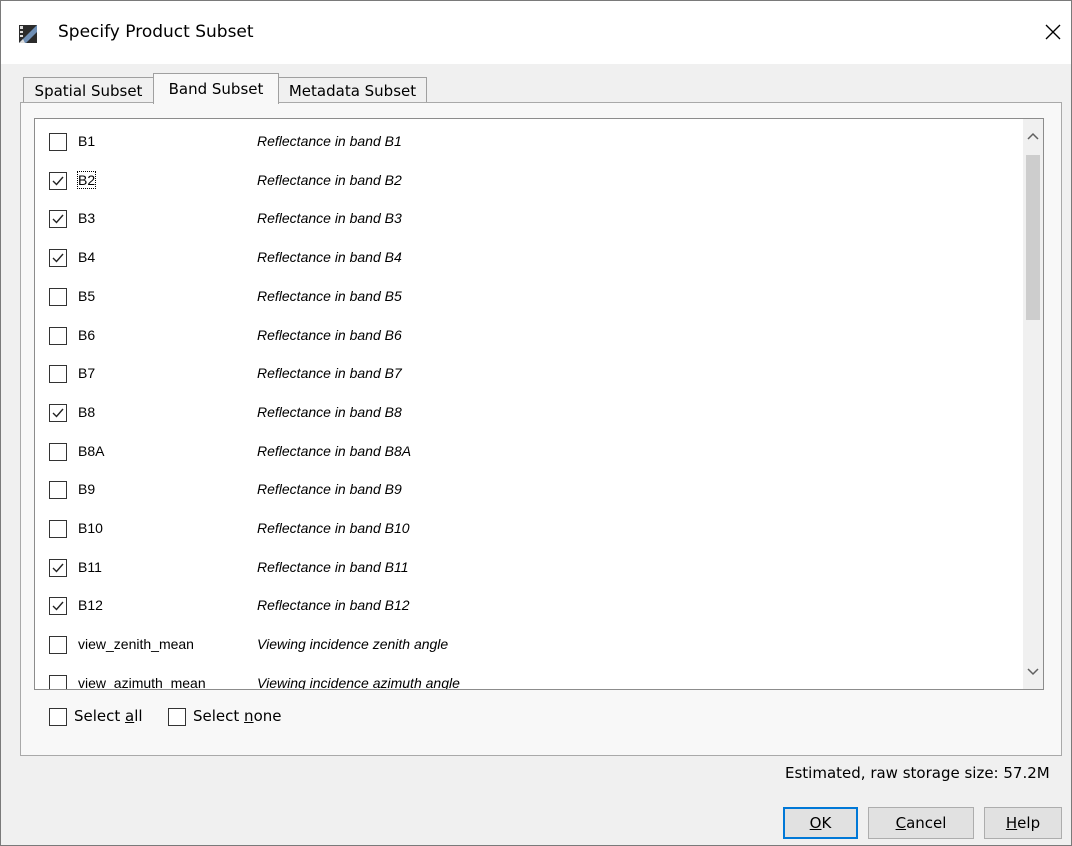 Image resolution: width=1072 pixels, height=846 pixels. Describe the element at coordinates (87, 411) in the screenshot. I see `band-name: B8` at that location.